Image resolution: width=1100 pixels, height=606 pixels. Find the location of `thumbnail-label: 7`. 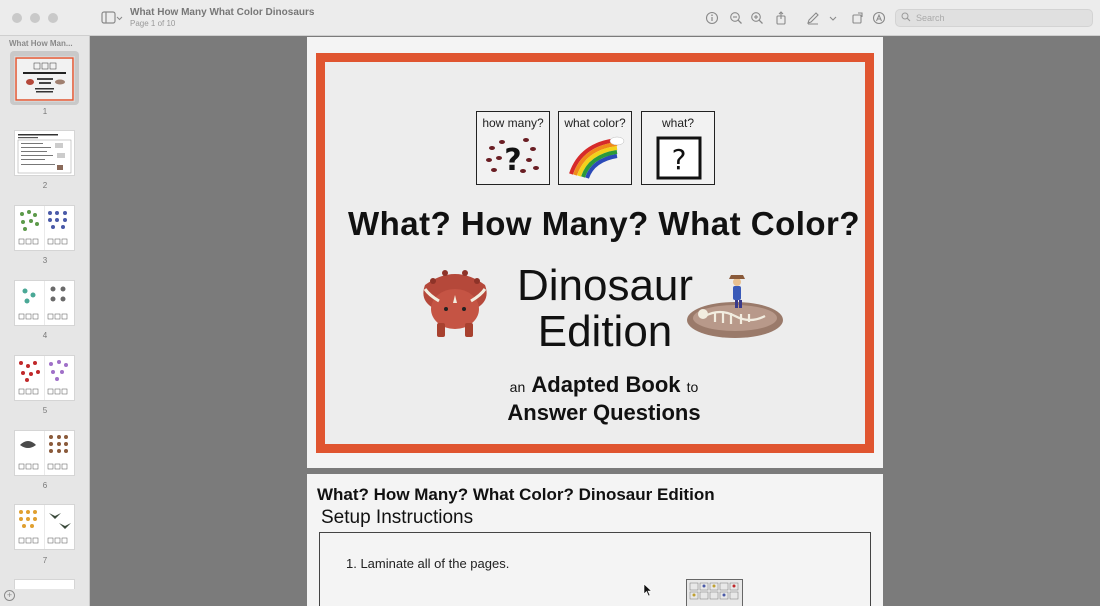

thumbnail-label: 7 is located at coordinates (45, 560).